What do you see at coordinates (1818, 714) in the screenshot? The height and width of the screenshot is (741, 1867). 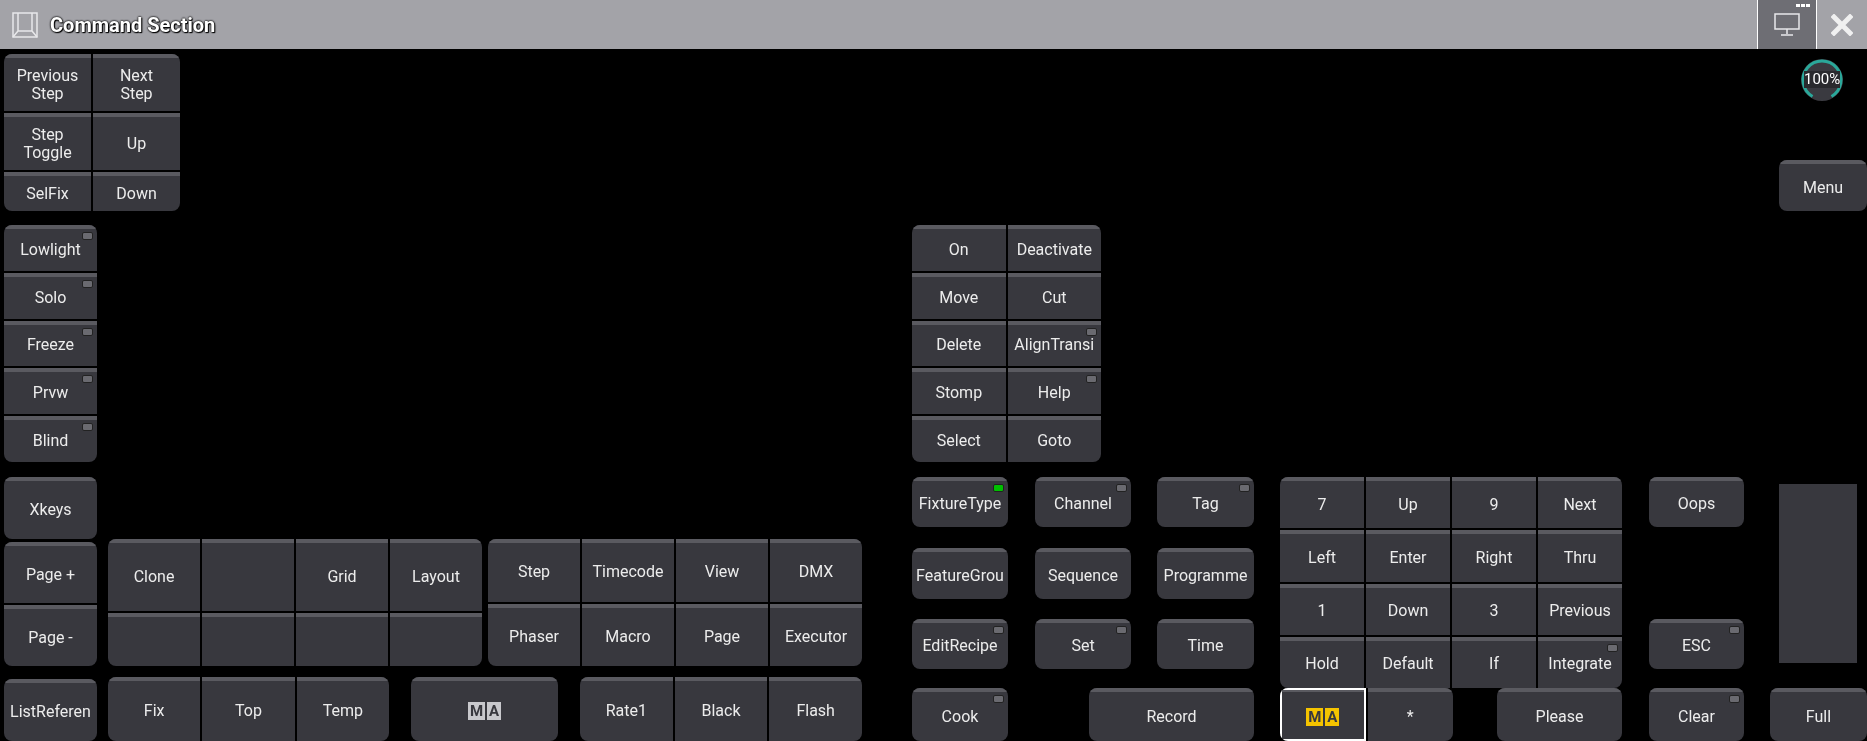 I see `console-key: Full` at bounding box center [1818, 714].